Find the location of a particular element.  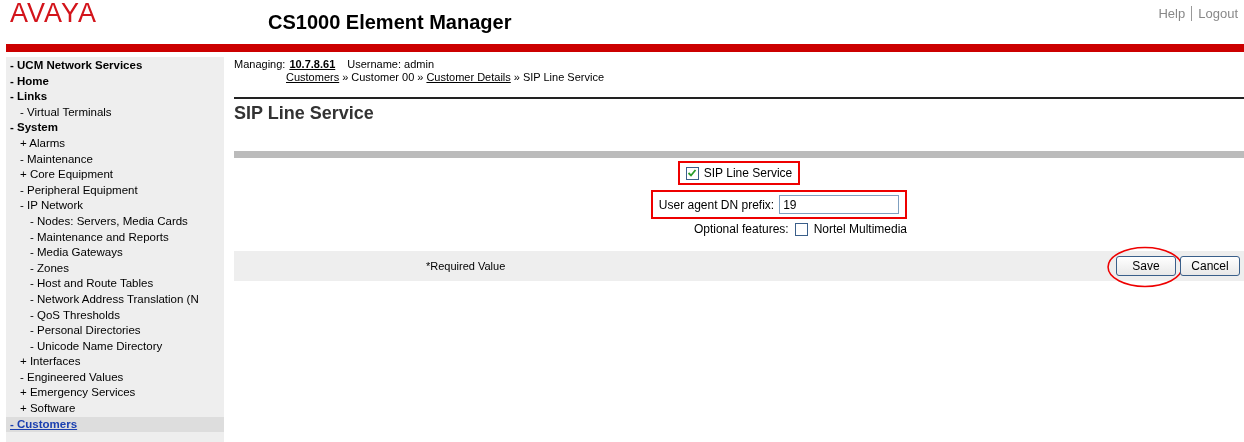

breadcrumb-link: Customers is located at coordinates (313, 77).